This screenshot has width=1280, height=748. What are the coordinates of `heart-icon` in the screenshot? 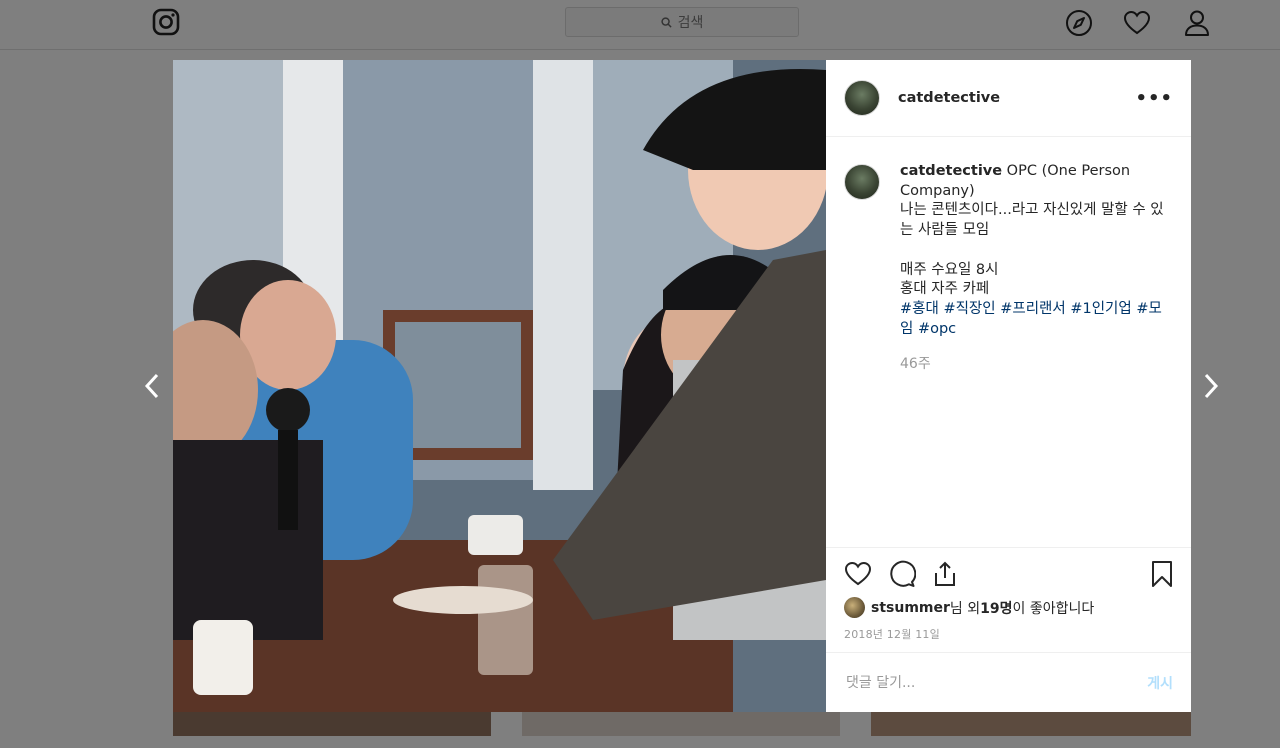 It's located at (1137, 23).